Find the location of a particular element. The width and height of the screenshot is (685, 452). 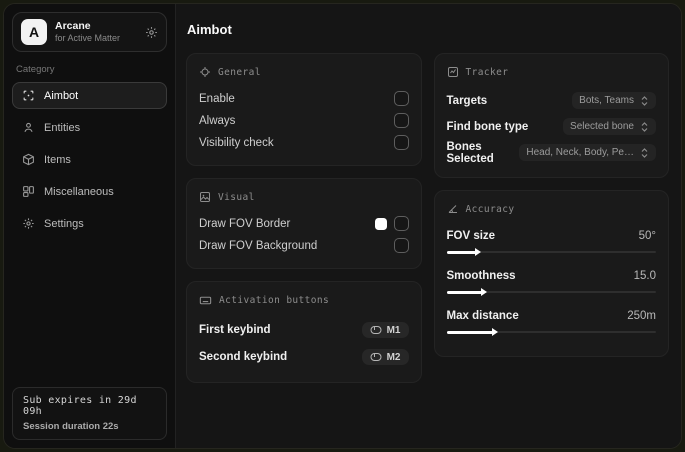

session-duration-text: Session duration 22s is located at coordinates (71, 426).